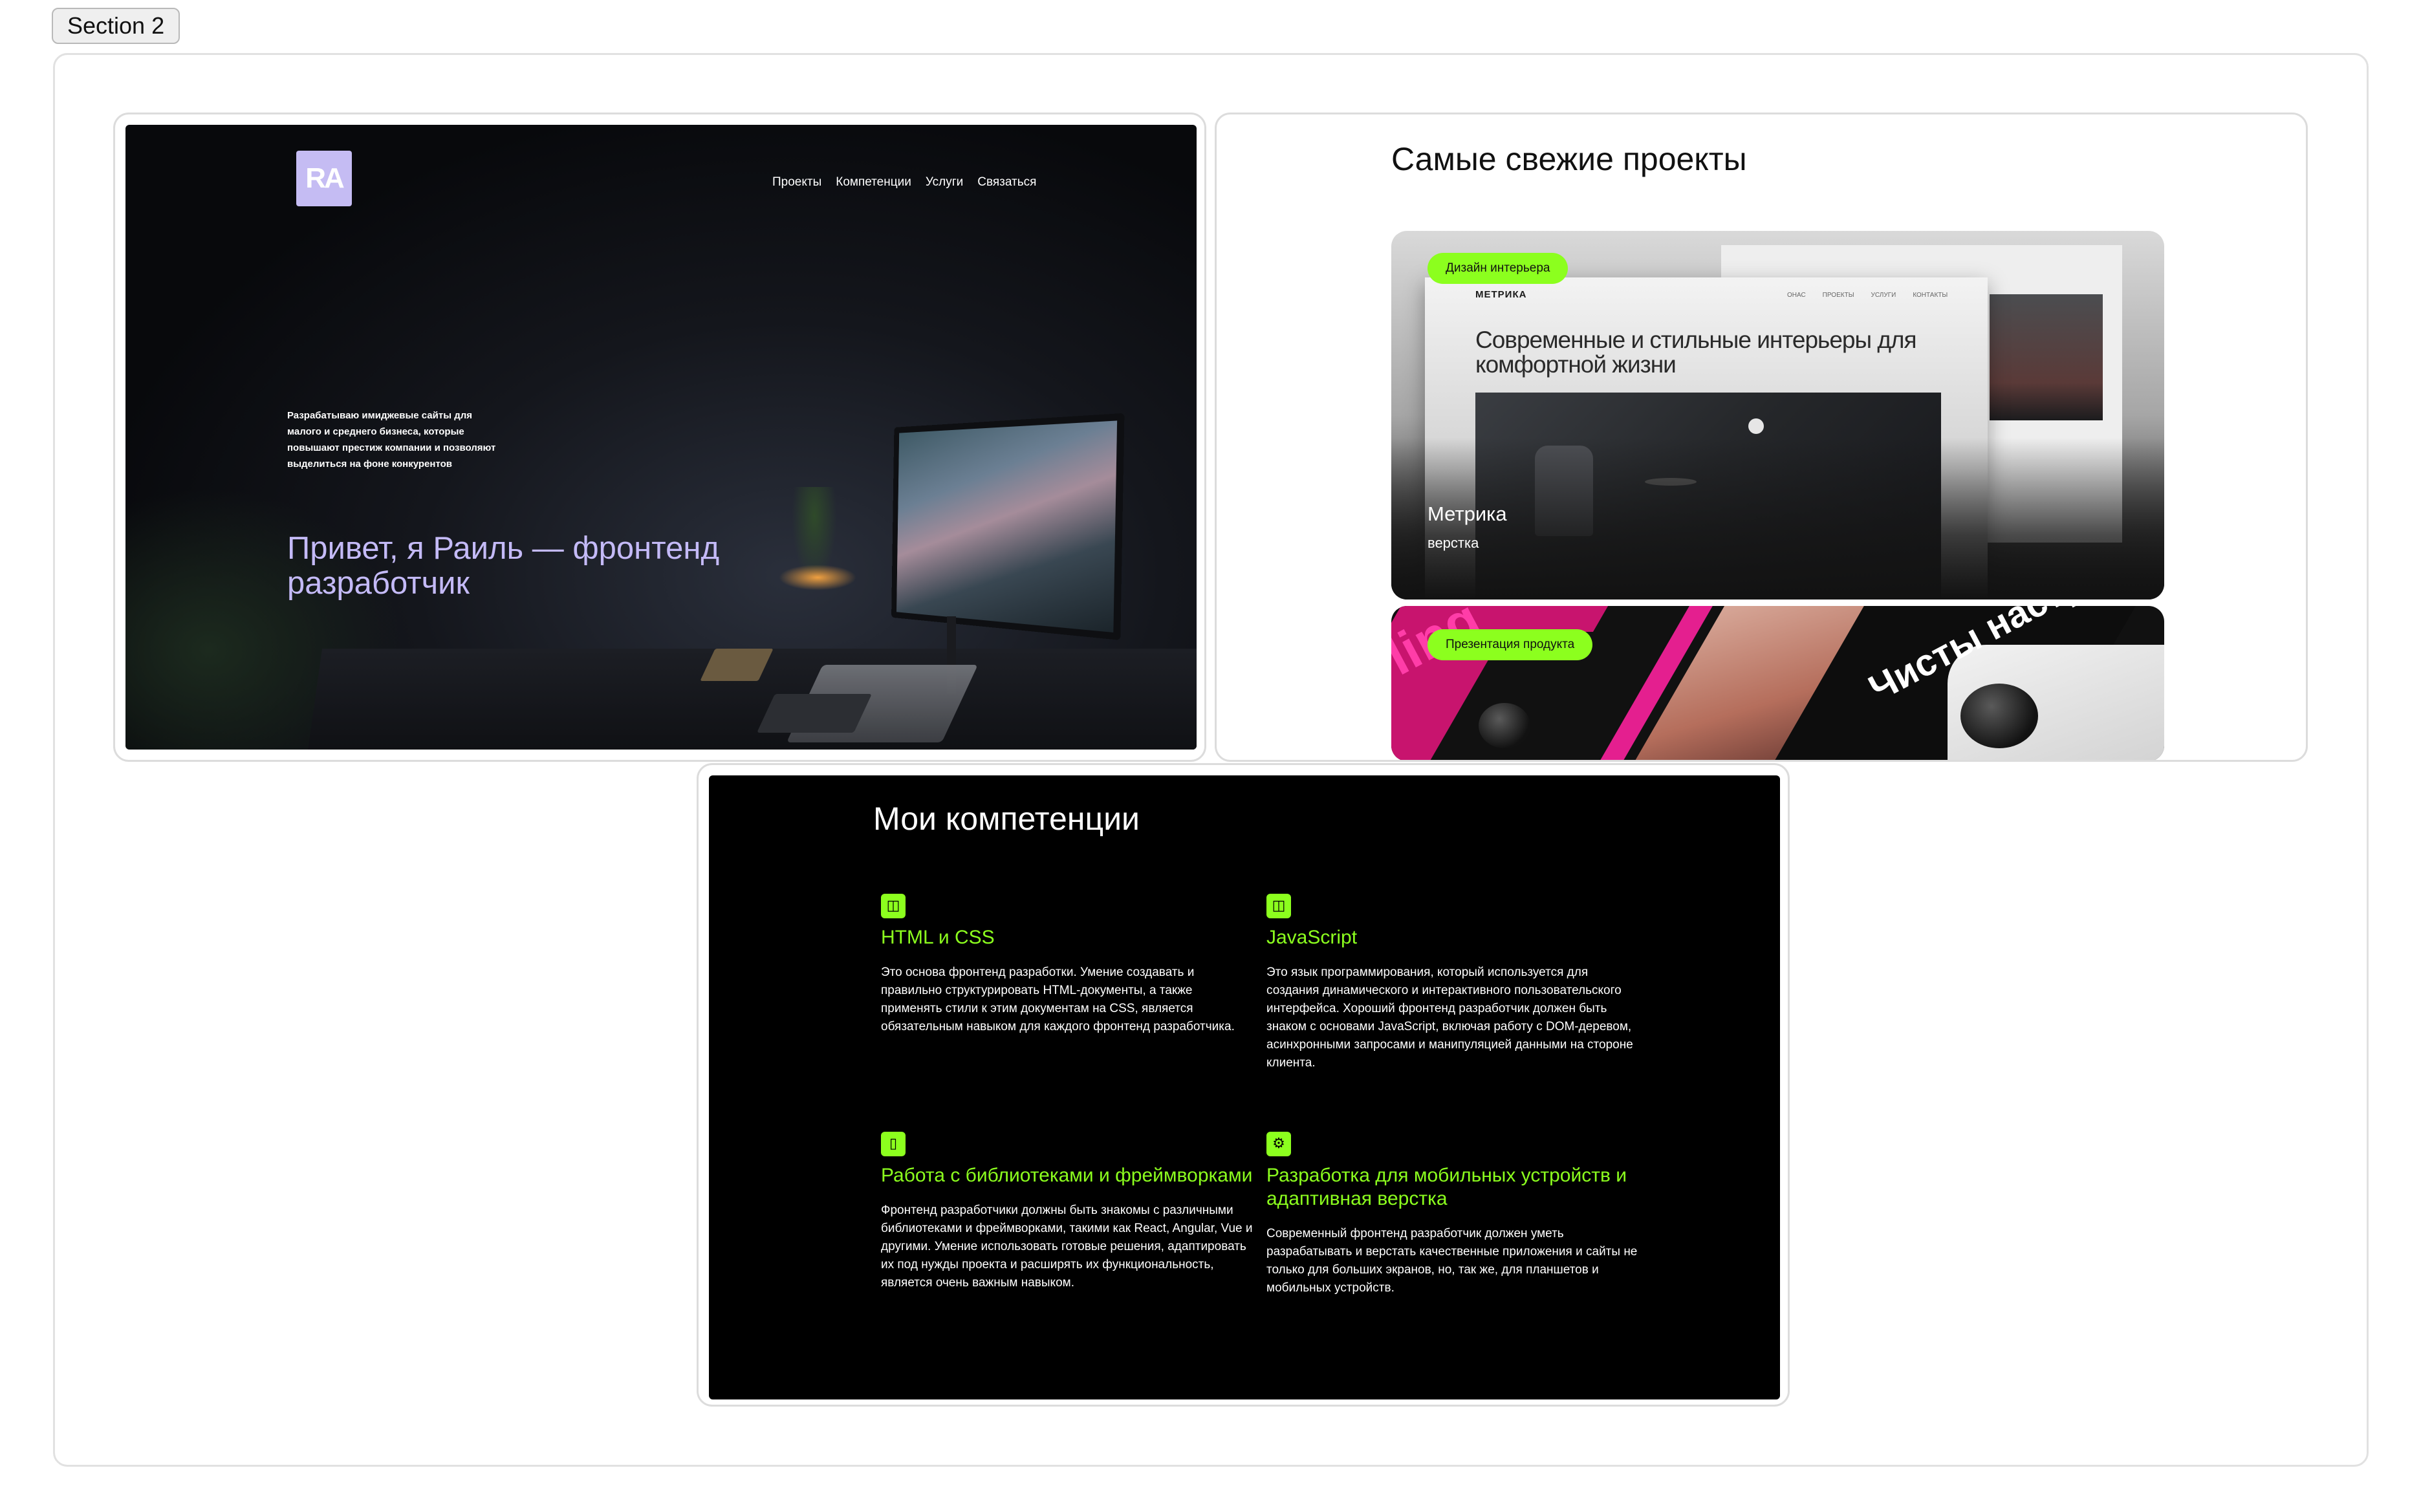  Describe the element at coordinates (1007, 819) in the screenshot. I see `competencies-heading: Мои компетенции` at that location.